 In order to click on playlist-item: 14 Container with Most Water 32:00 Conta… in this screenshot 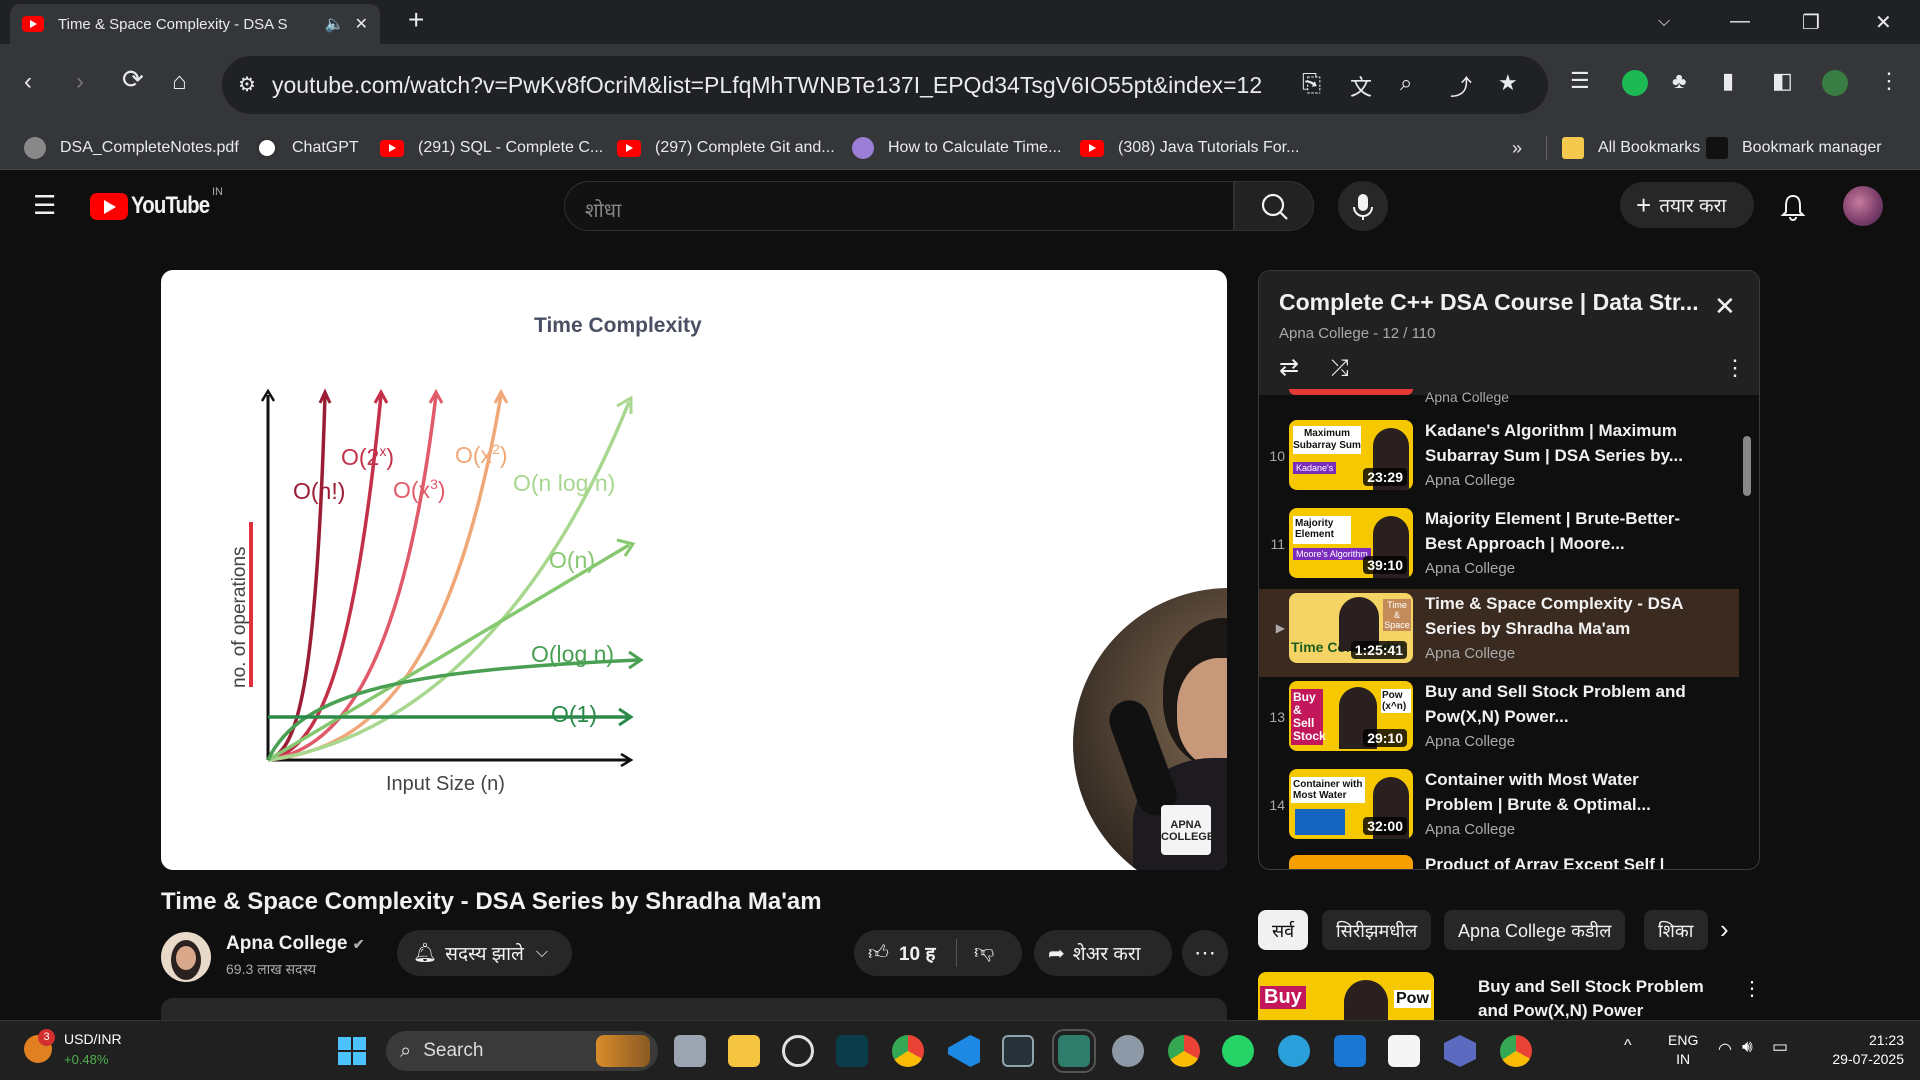, I will do `click(1499, 808)`.